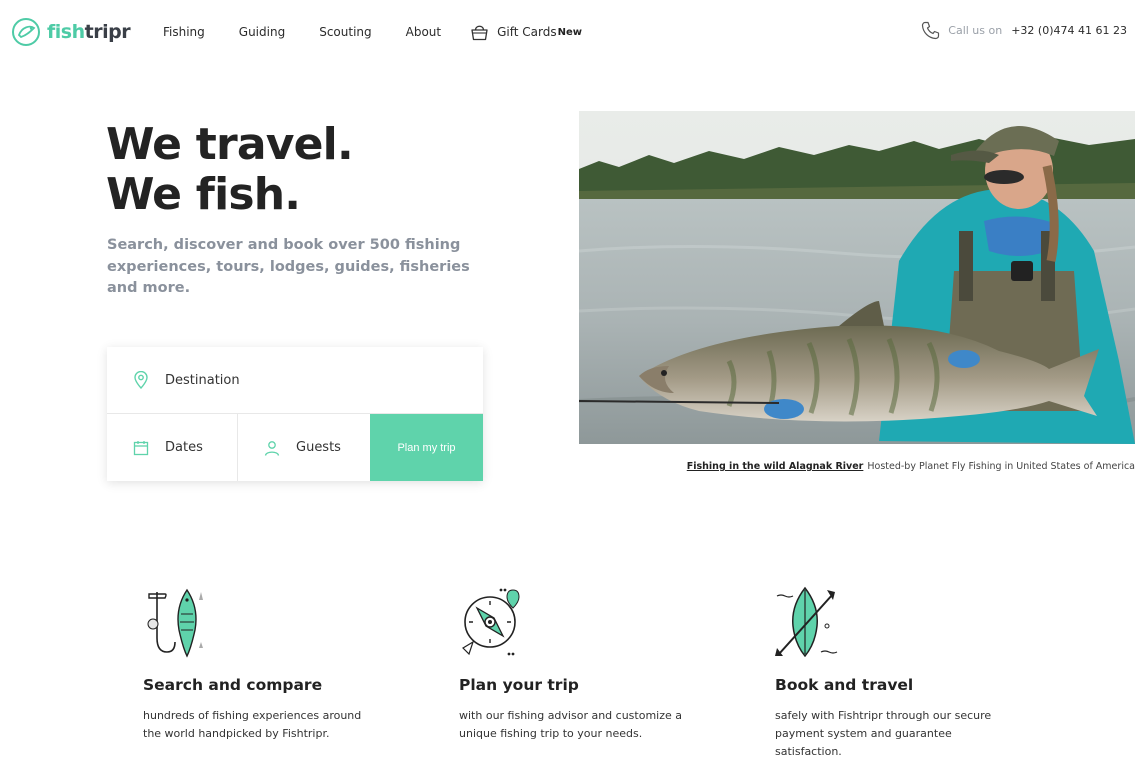 The image size is (1144, 758). I want to click on logo-text: fishtripr, so click(89, 32).